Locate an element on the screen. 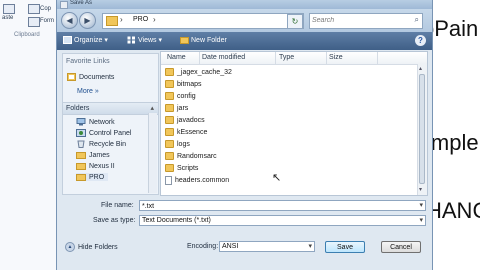  views-button: Views ▾ is located at coordinates (144, 40).